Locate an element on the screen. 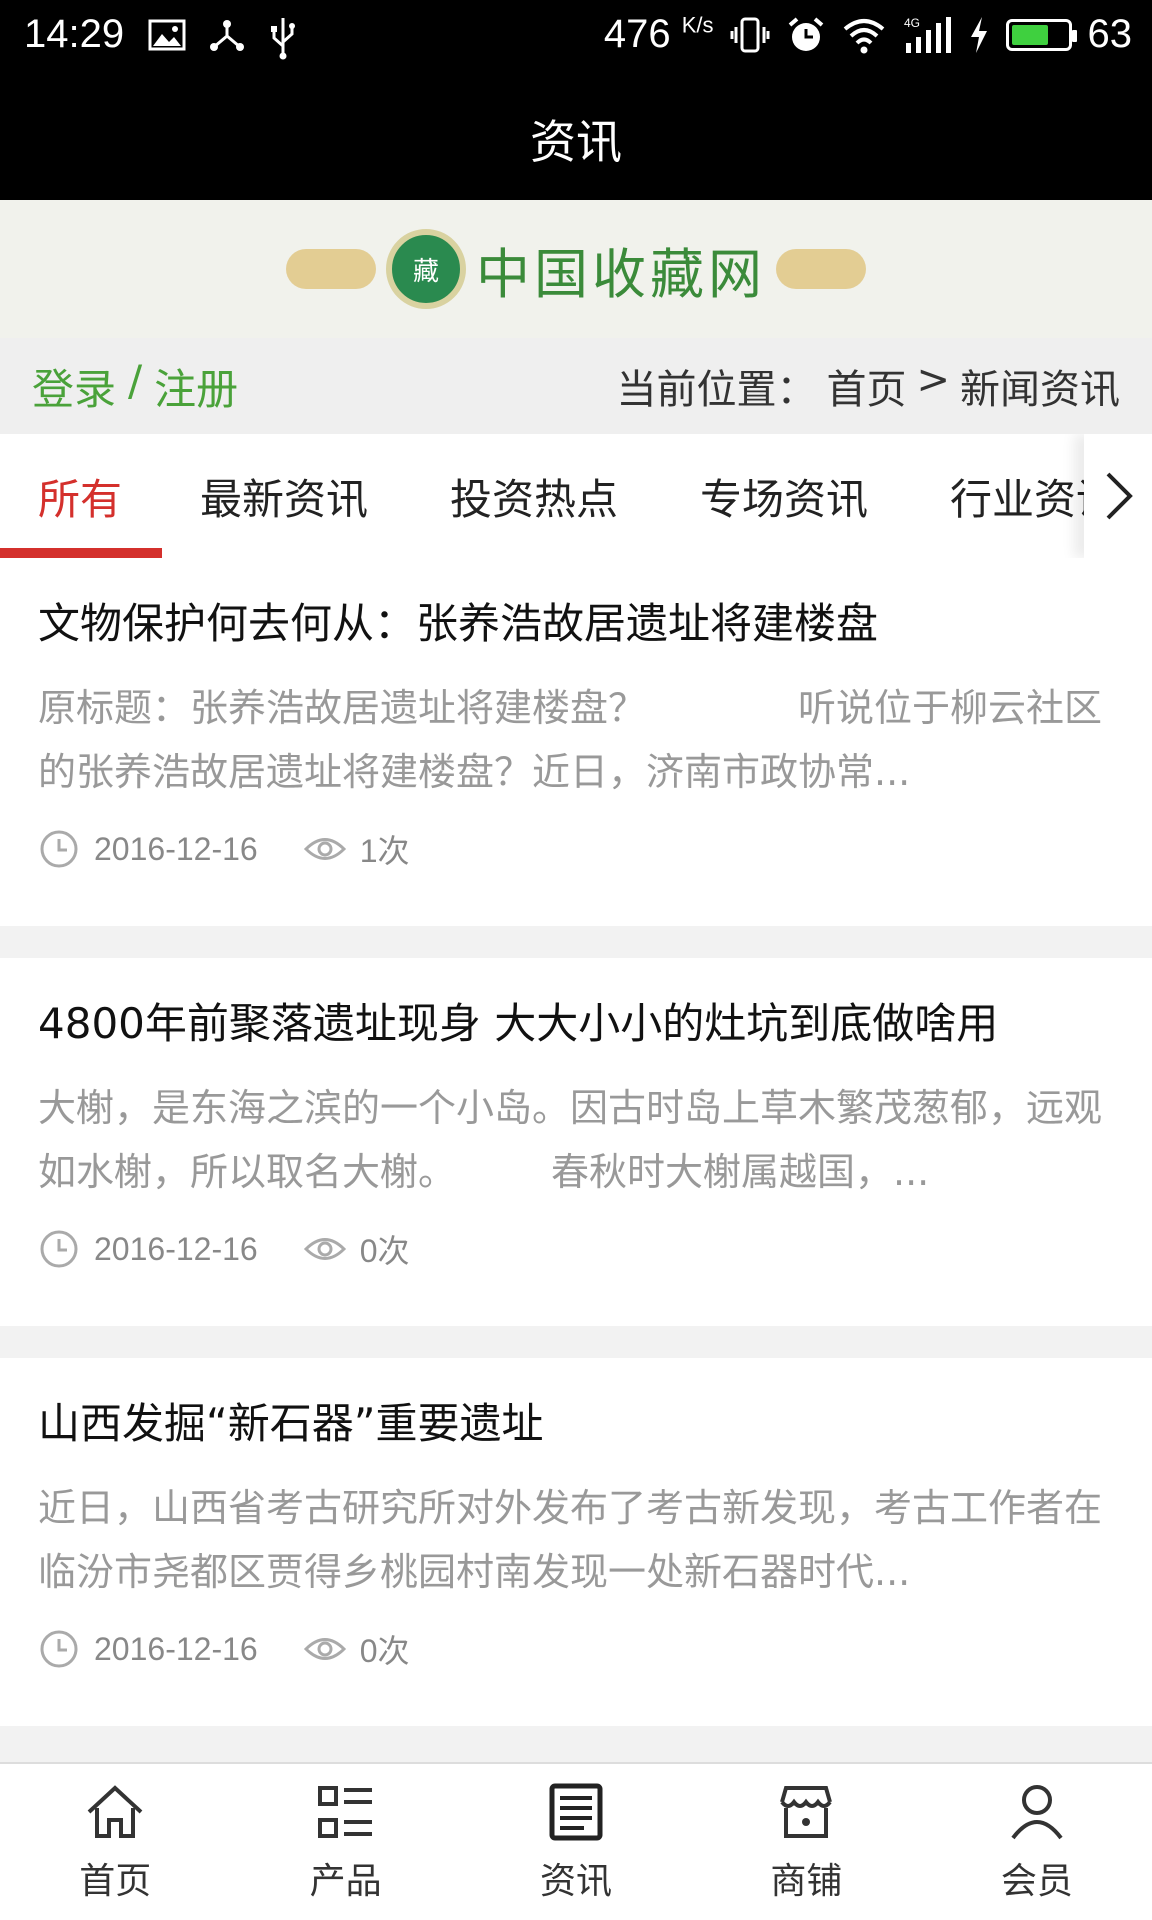  nav-home: 首页 is located at coordinates (115, 1842).